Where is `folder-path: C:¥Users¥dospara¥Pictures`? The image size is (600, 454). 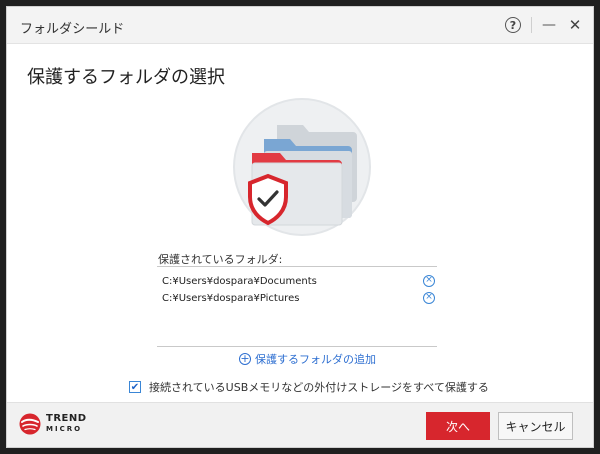
folder-path: C:¥Users¥dospara¥Pictures is located at coordinates (231, 298).